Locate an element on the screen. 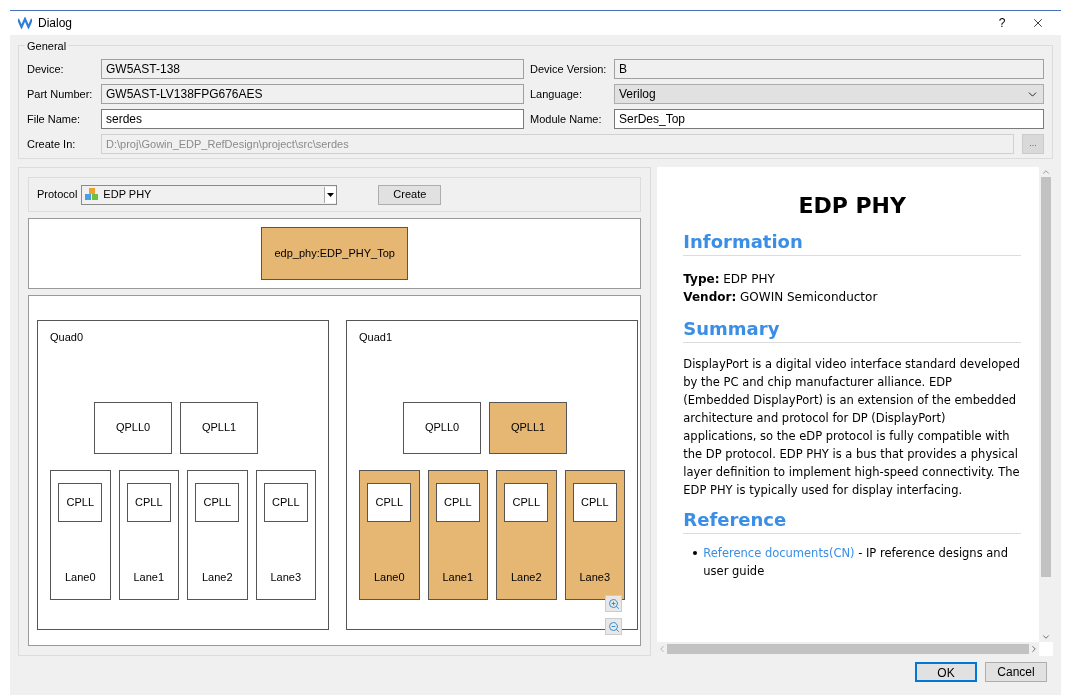 The image size is (1071, 695). window-title: Dialog is located at coordinates (56, 23).